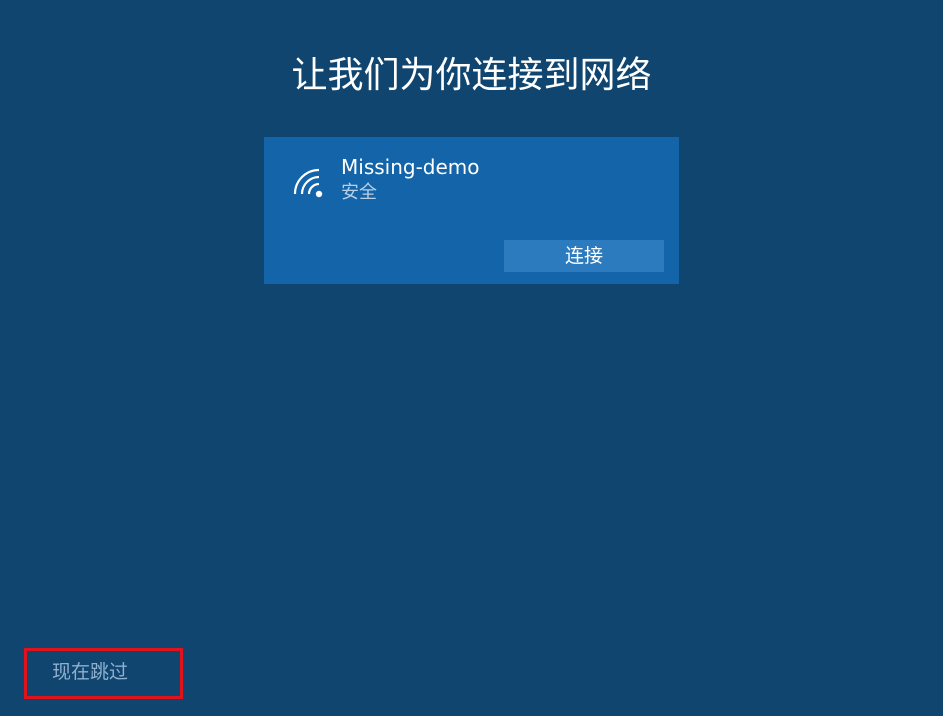  Describe the element at coordinates (471, 210) in the screenshot. I see `network-list-item: Missing-demo 安全 连接` at that location.